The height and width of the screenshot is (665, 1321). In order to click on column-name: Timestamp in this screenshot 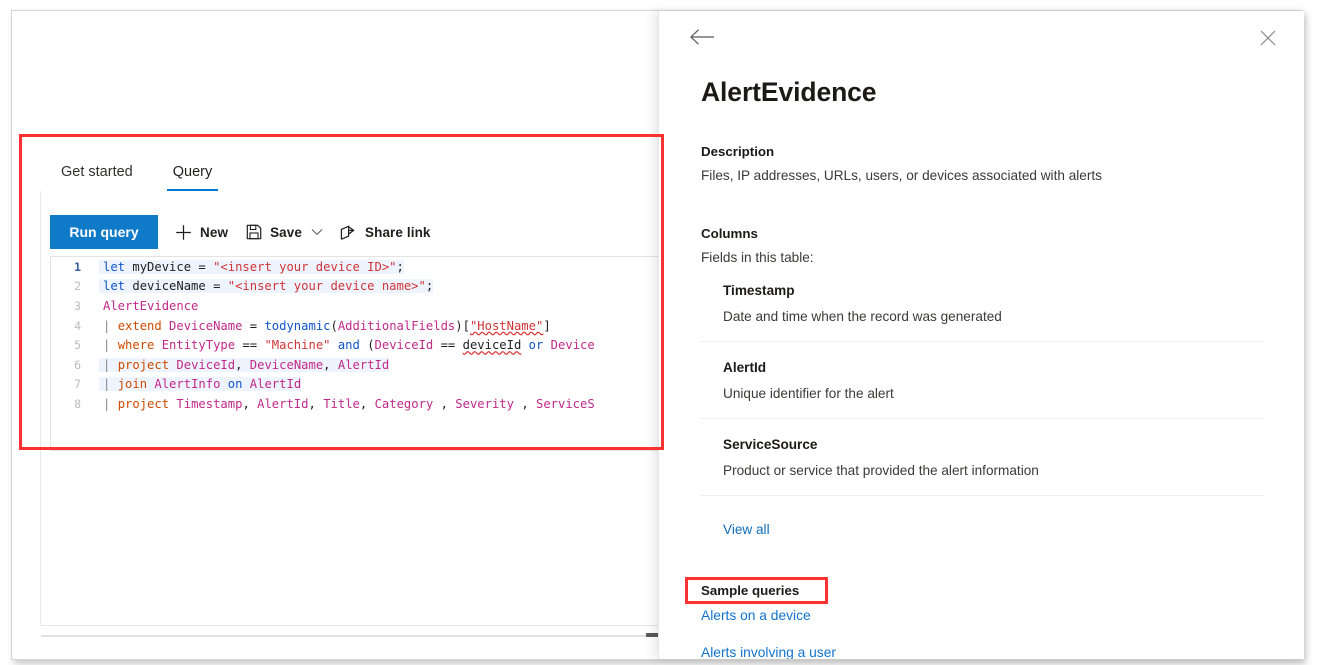, I will do `click(759, 291)`.